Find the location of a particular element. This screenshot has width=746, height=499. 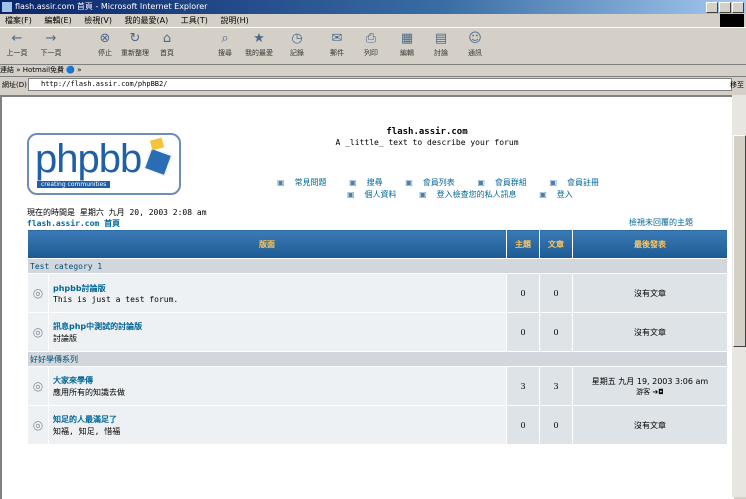

refresh-button: ↻ 重新整理 is located at coordinates (135, 46).